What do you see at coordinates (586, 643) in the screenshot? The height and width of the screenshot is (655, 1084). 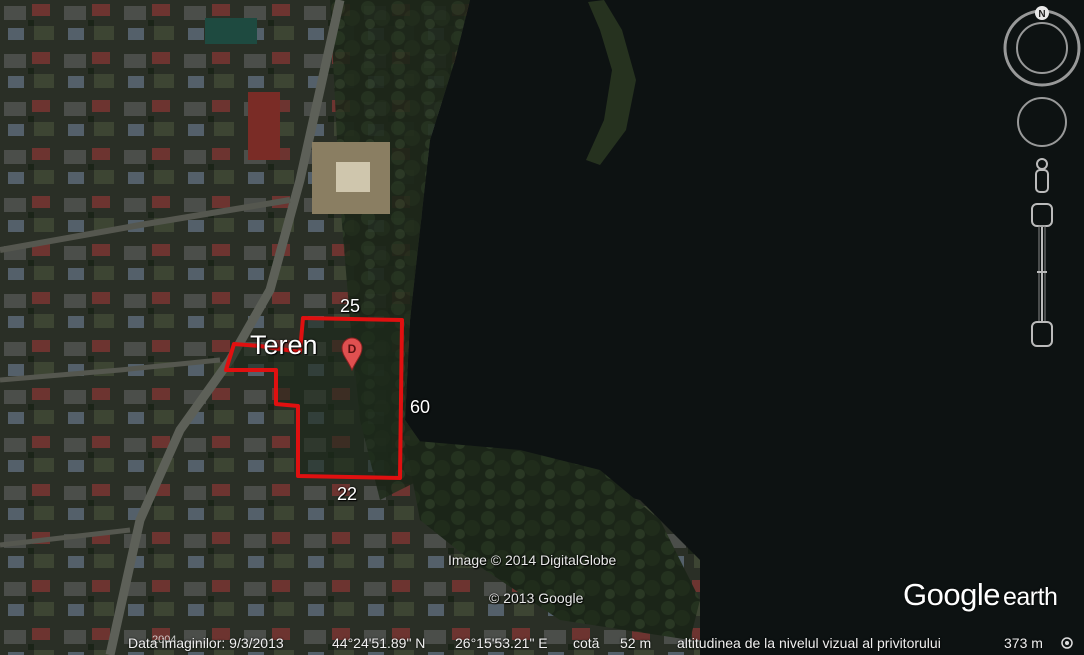 I see `elevation-label: cotă` at bounding box center [586, 643].